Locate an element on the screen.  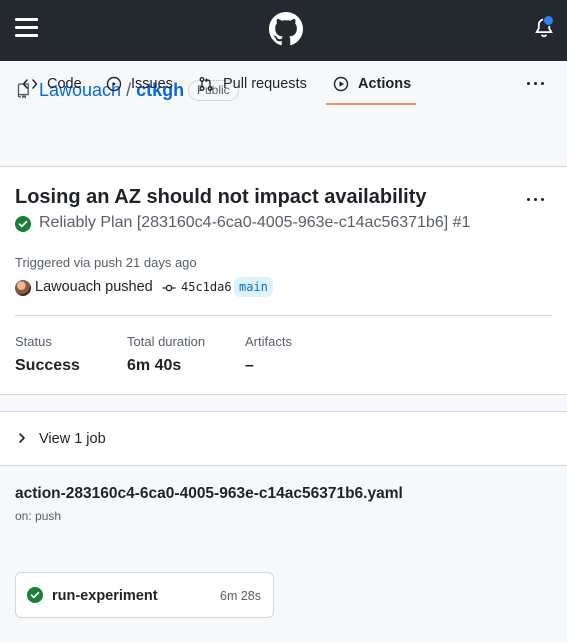
chevron-right-icon is located at coordinates (22, 438).